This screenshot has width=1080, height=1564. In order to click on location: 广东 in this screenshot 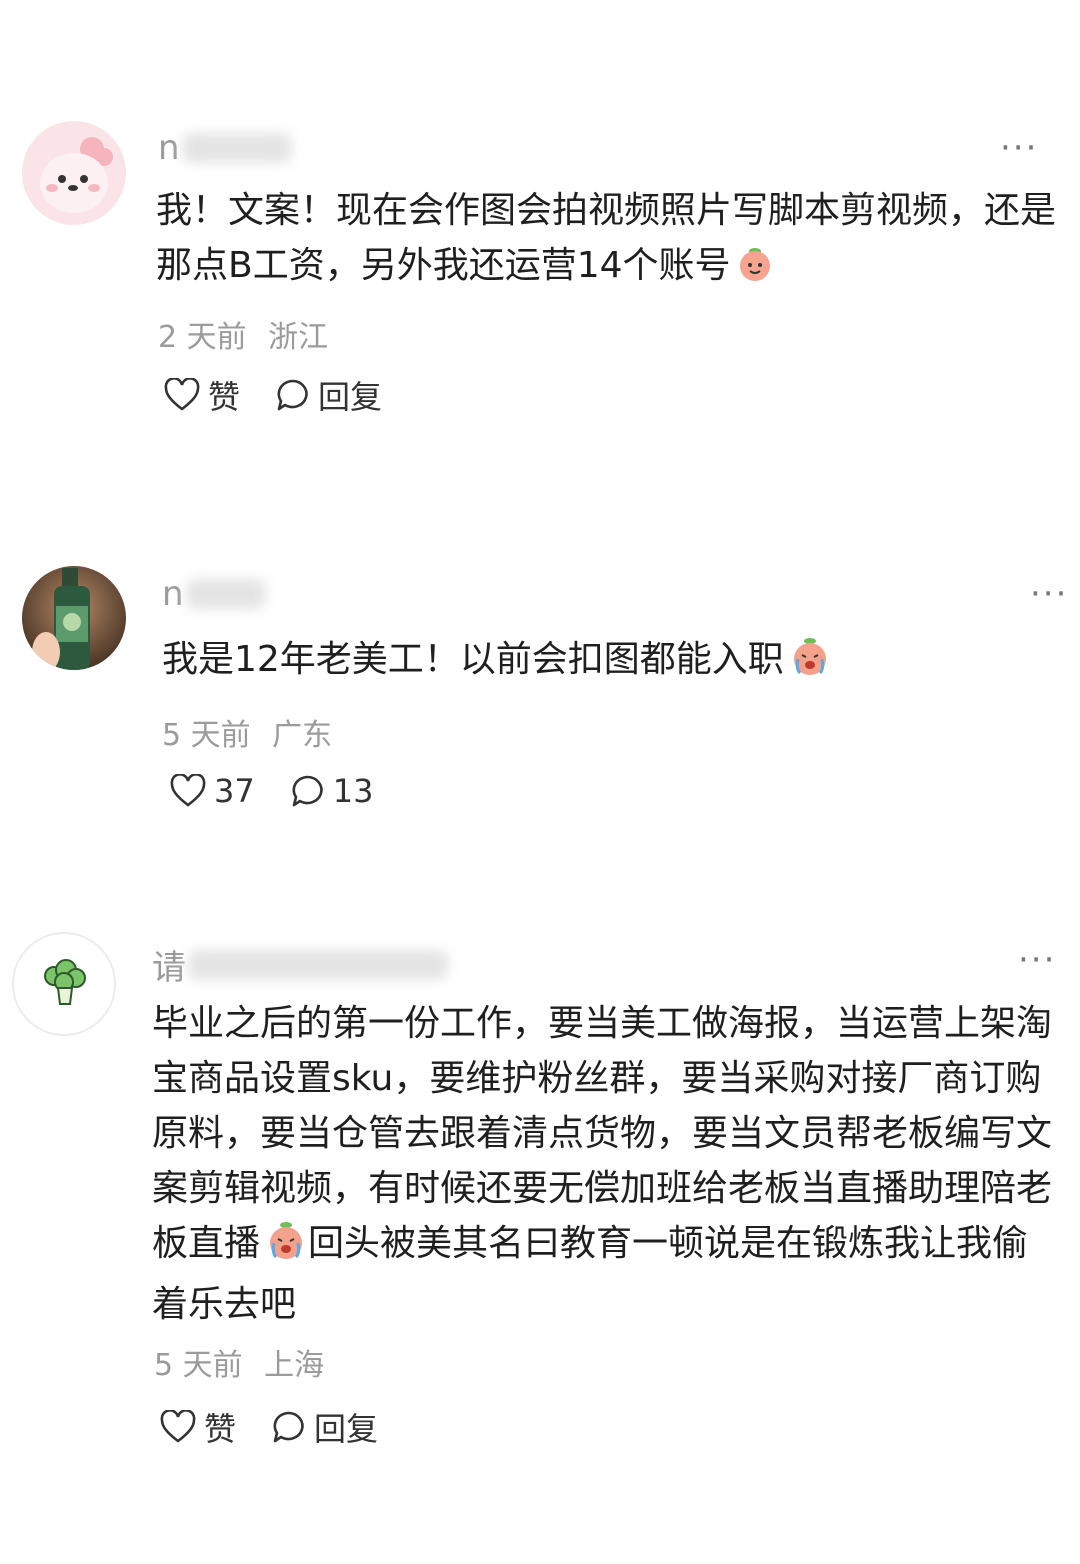, I will do `click(302, 735)`.